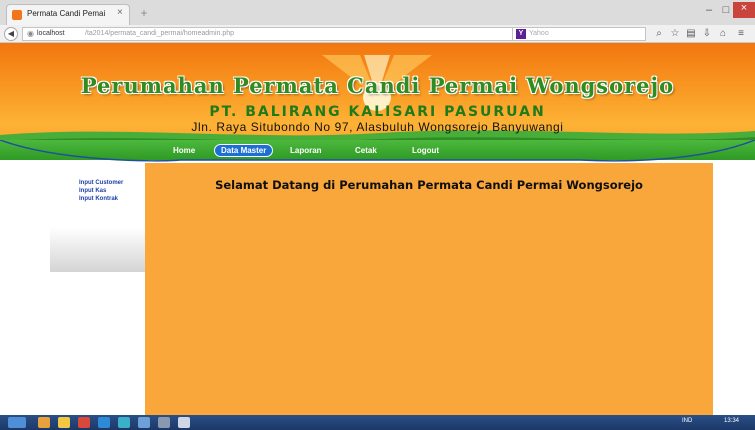 This screenshot has width=755, height=430. Describe the element at coordinates (120, 12) in the screenshot. I see `tab-close-icon: ×` at that location.